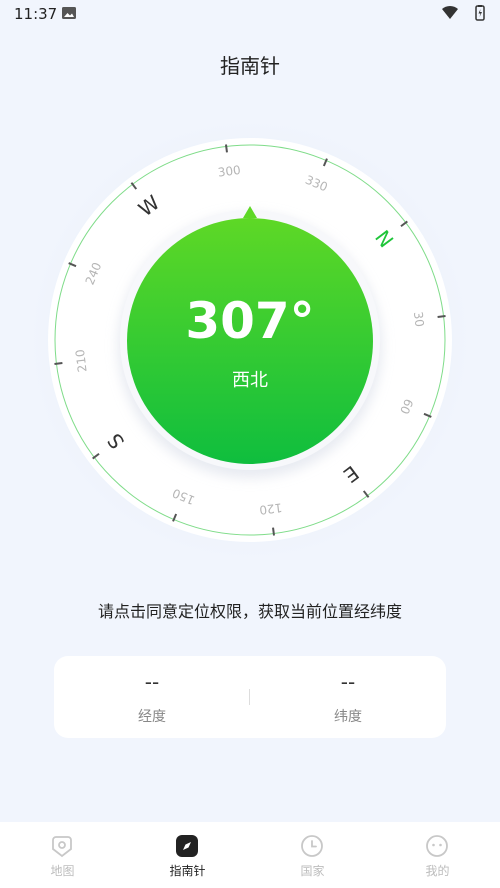  I want to click on page-title: 指南针, so click(250, 66).